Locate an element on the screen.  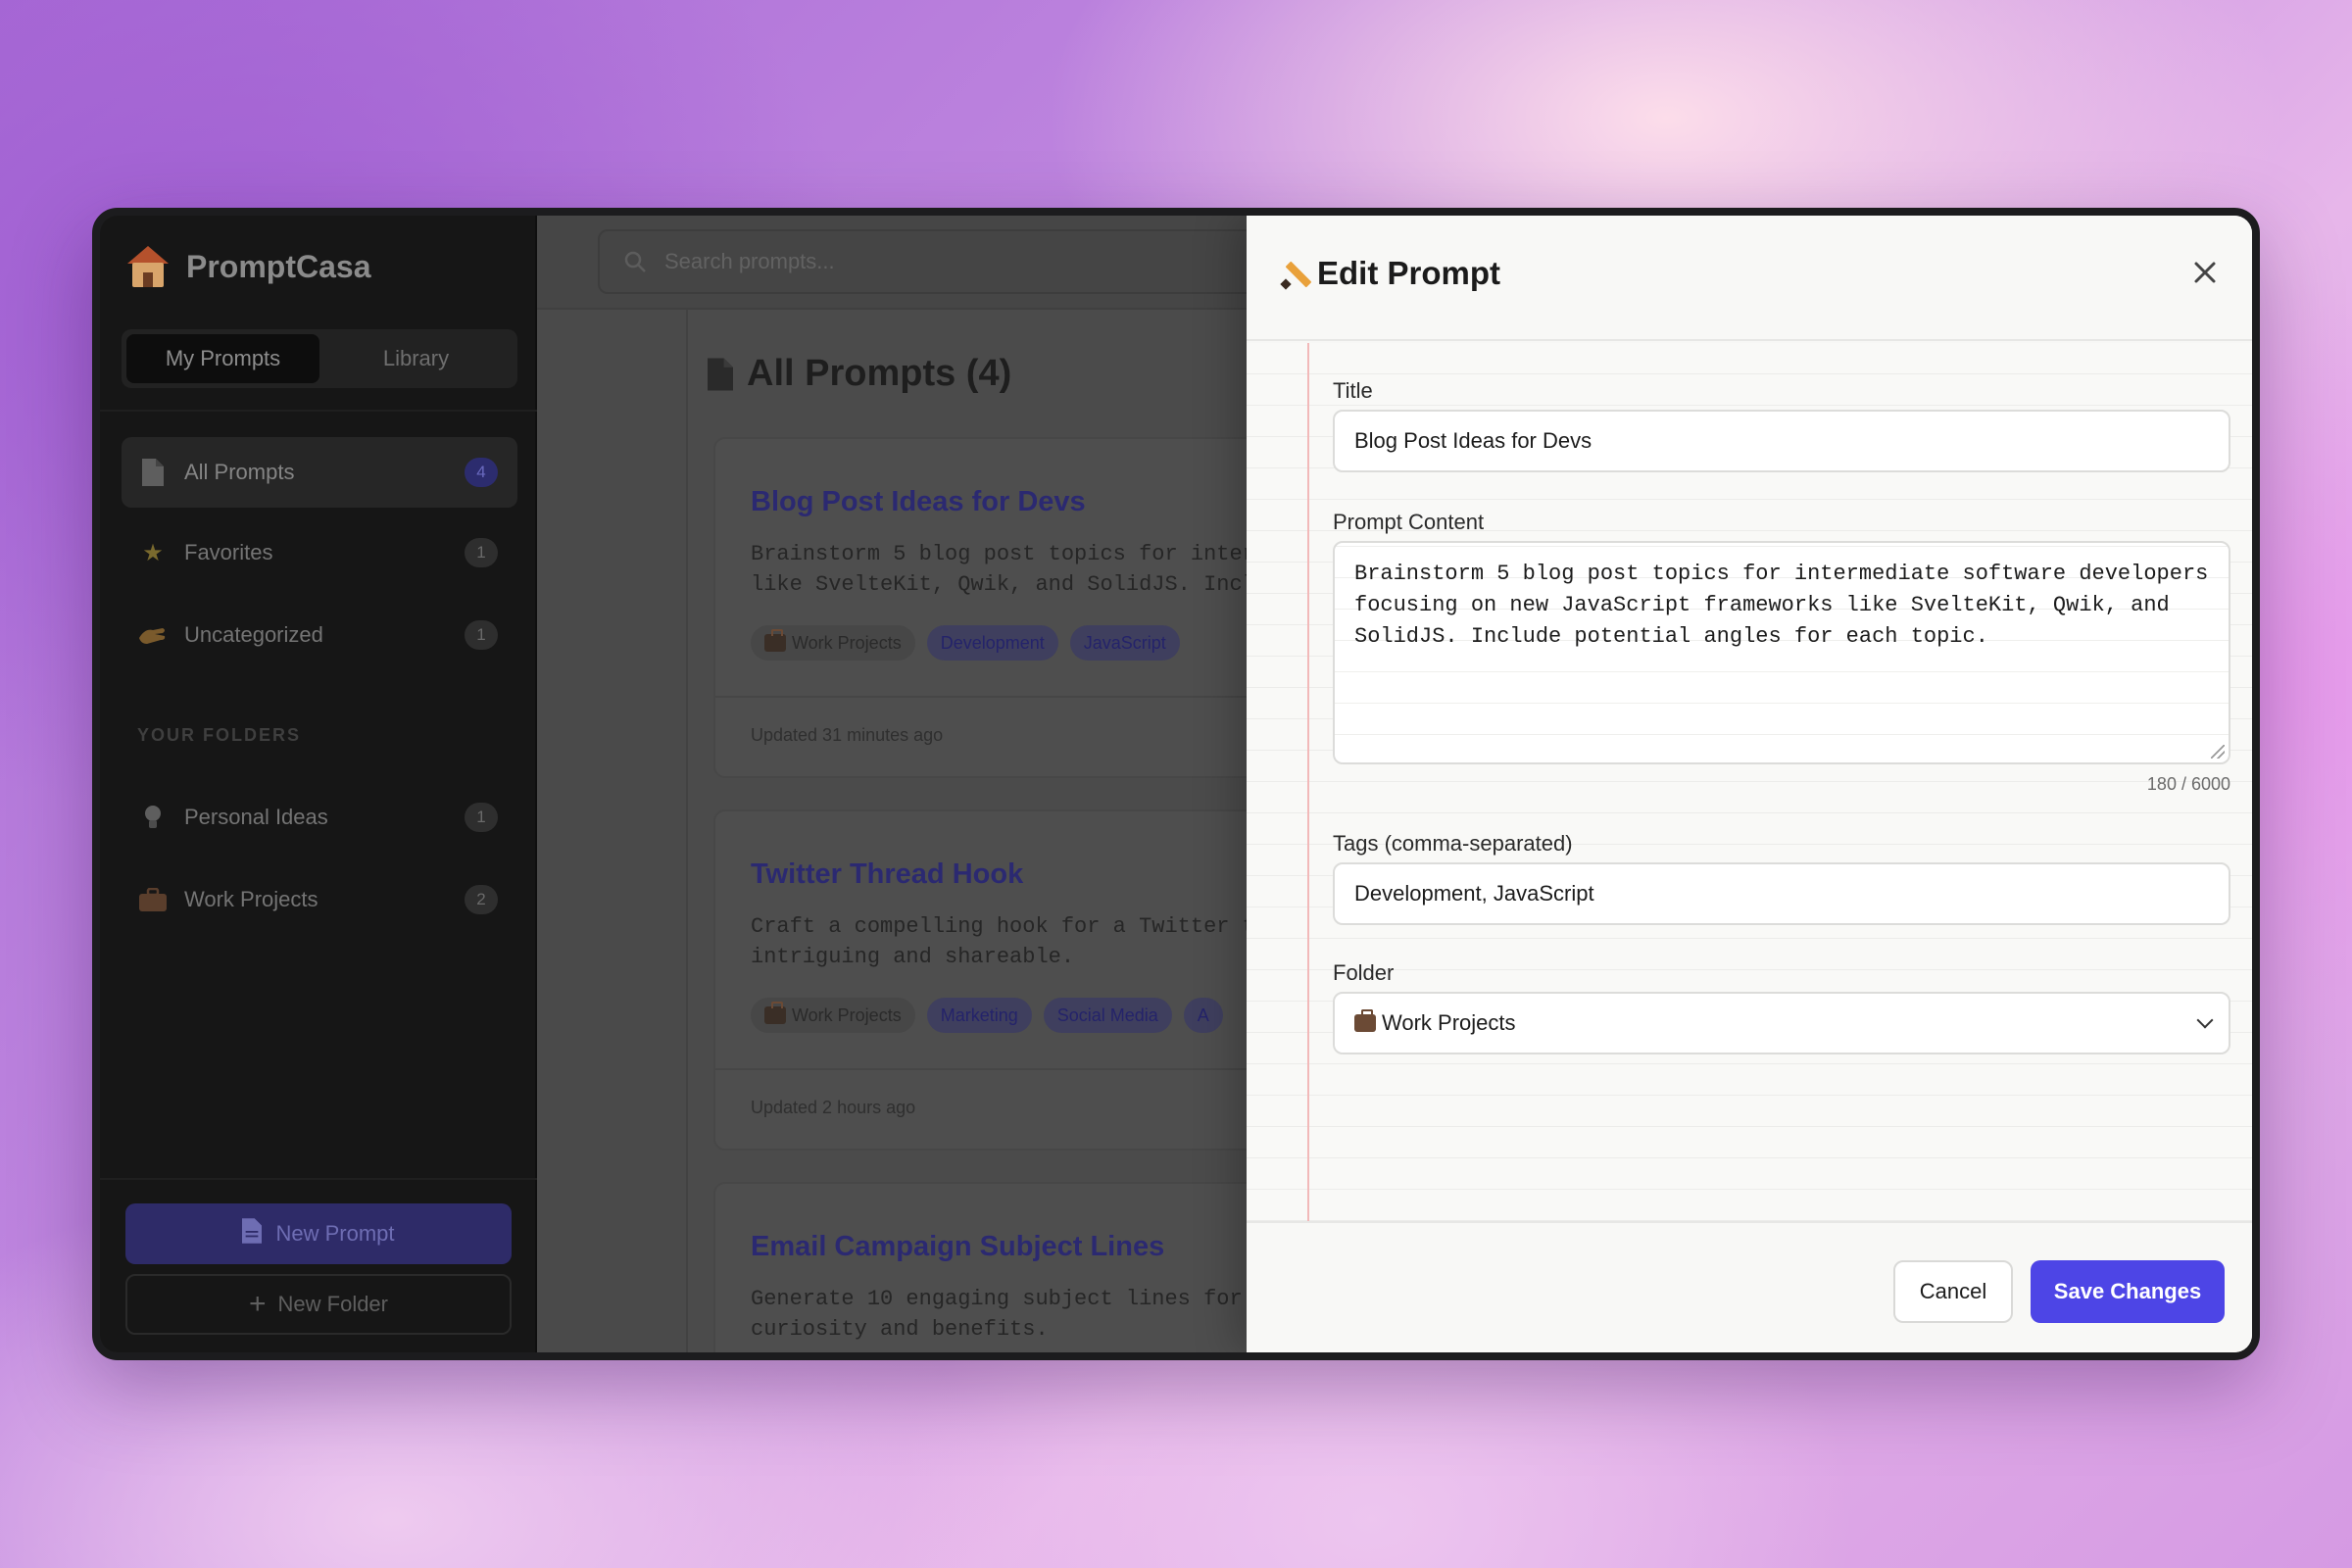
lightbulb-icon is located at coordinates (153, 817).